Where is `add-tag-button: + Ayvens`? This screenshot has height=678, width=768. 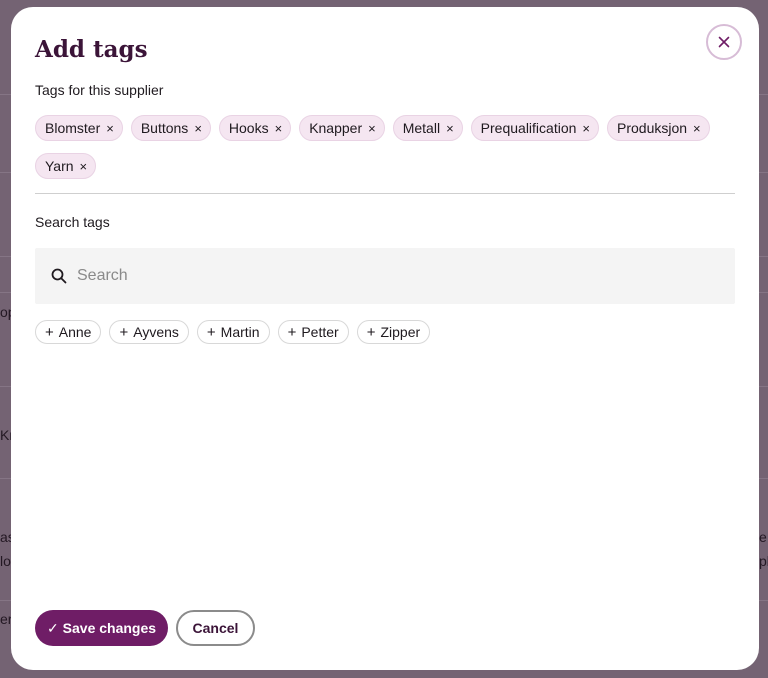 add-tag-button: + Ayvens is located at coordinates (149, 332).